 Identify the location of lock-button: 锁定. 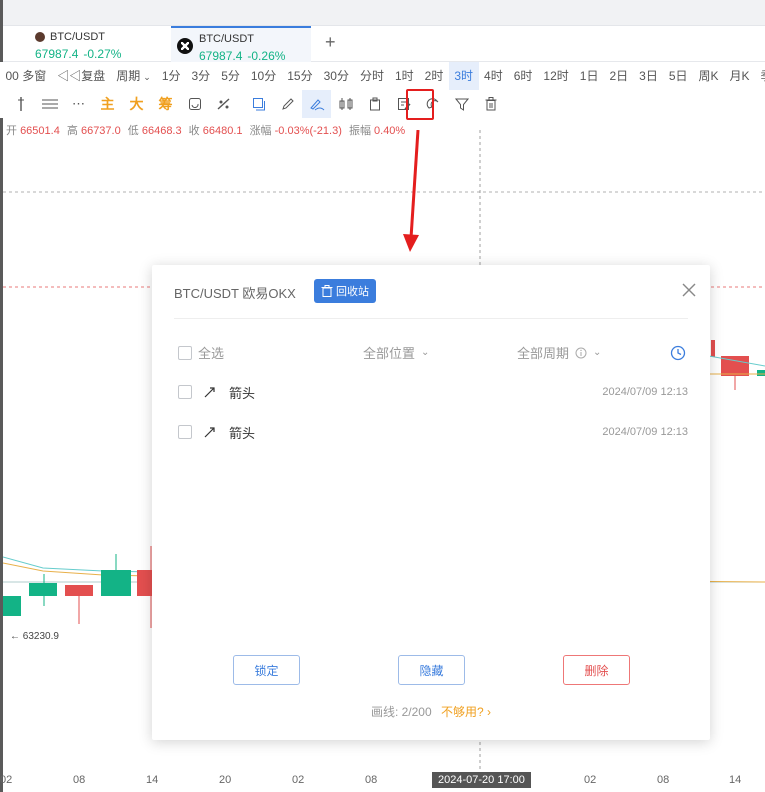
(266, 670).